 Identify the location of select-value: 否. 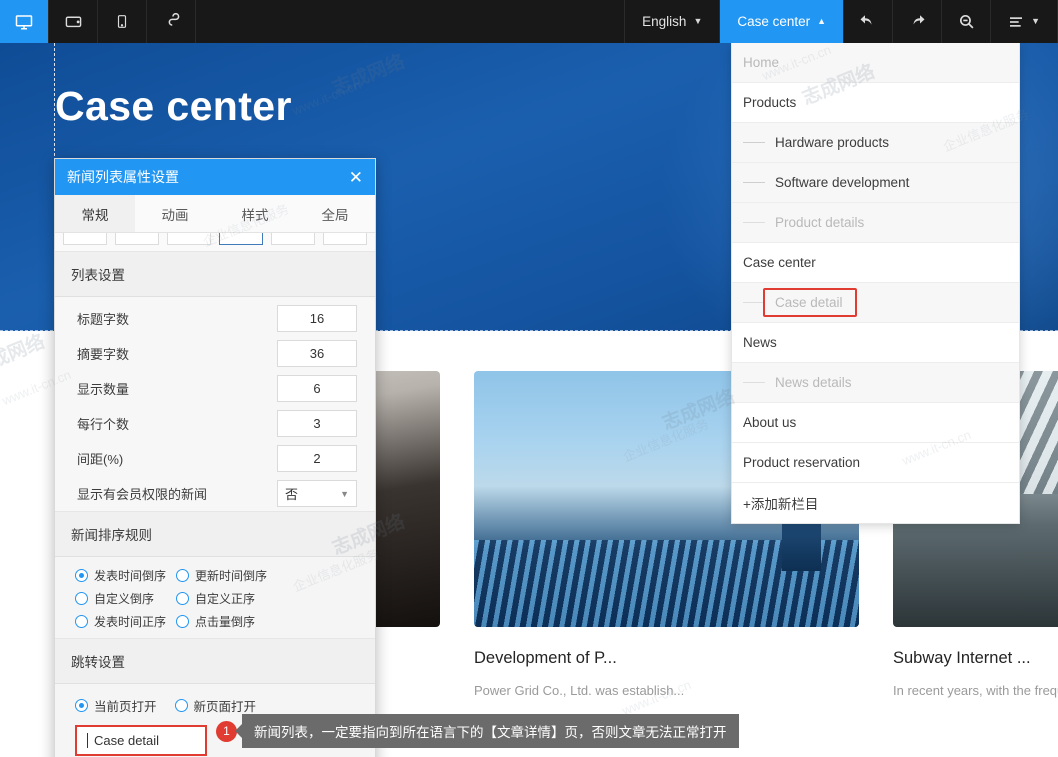
(292, 494).